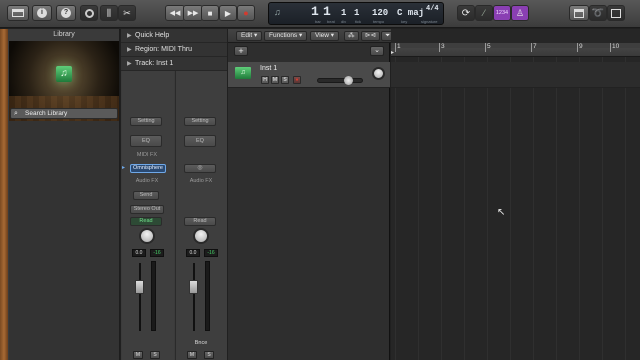 Image resolution: width=640 pixels, height=360 pixels. What do you see at coordinates (129, 36) in the screenshot?
I see `disclosure-triangle-icon: ▶` at bounding box center [129, 36].